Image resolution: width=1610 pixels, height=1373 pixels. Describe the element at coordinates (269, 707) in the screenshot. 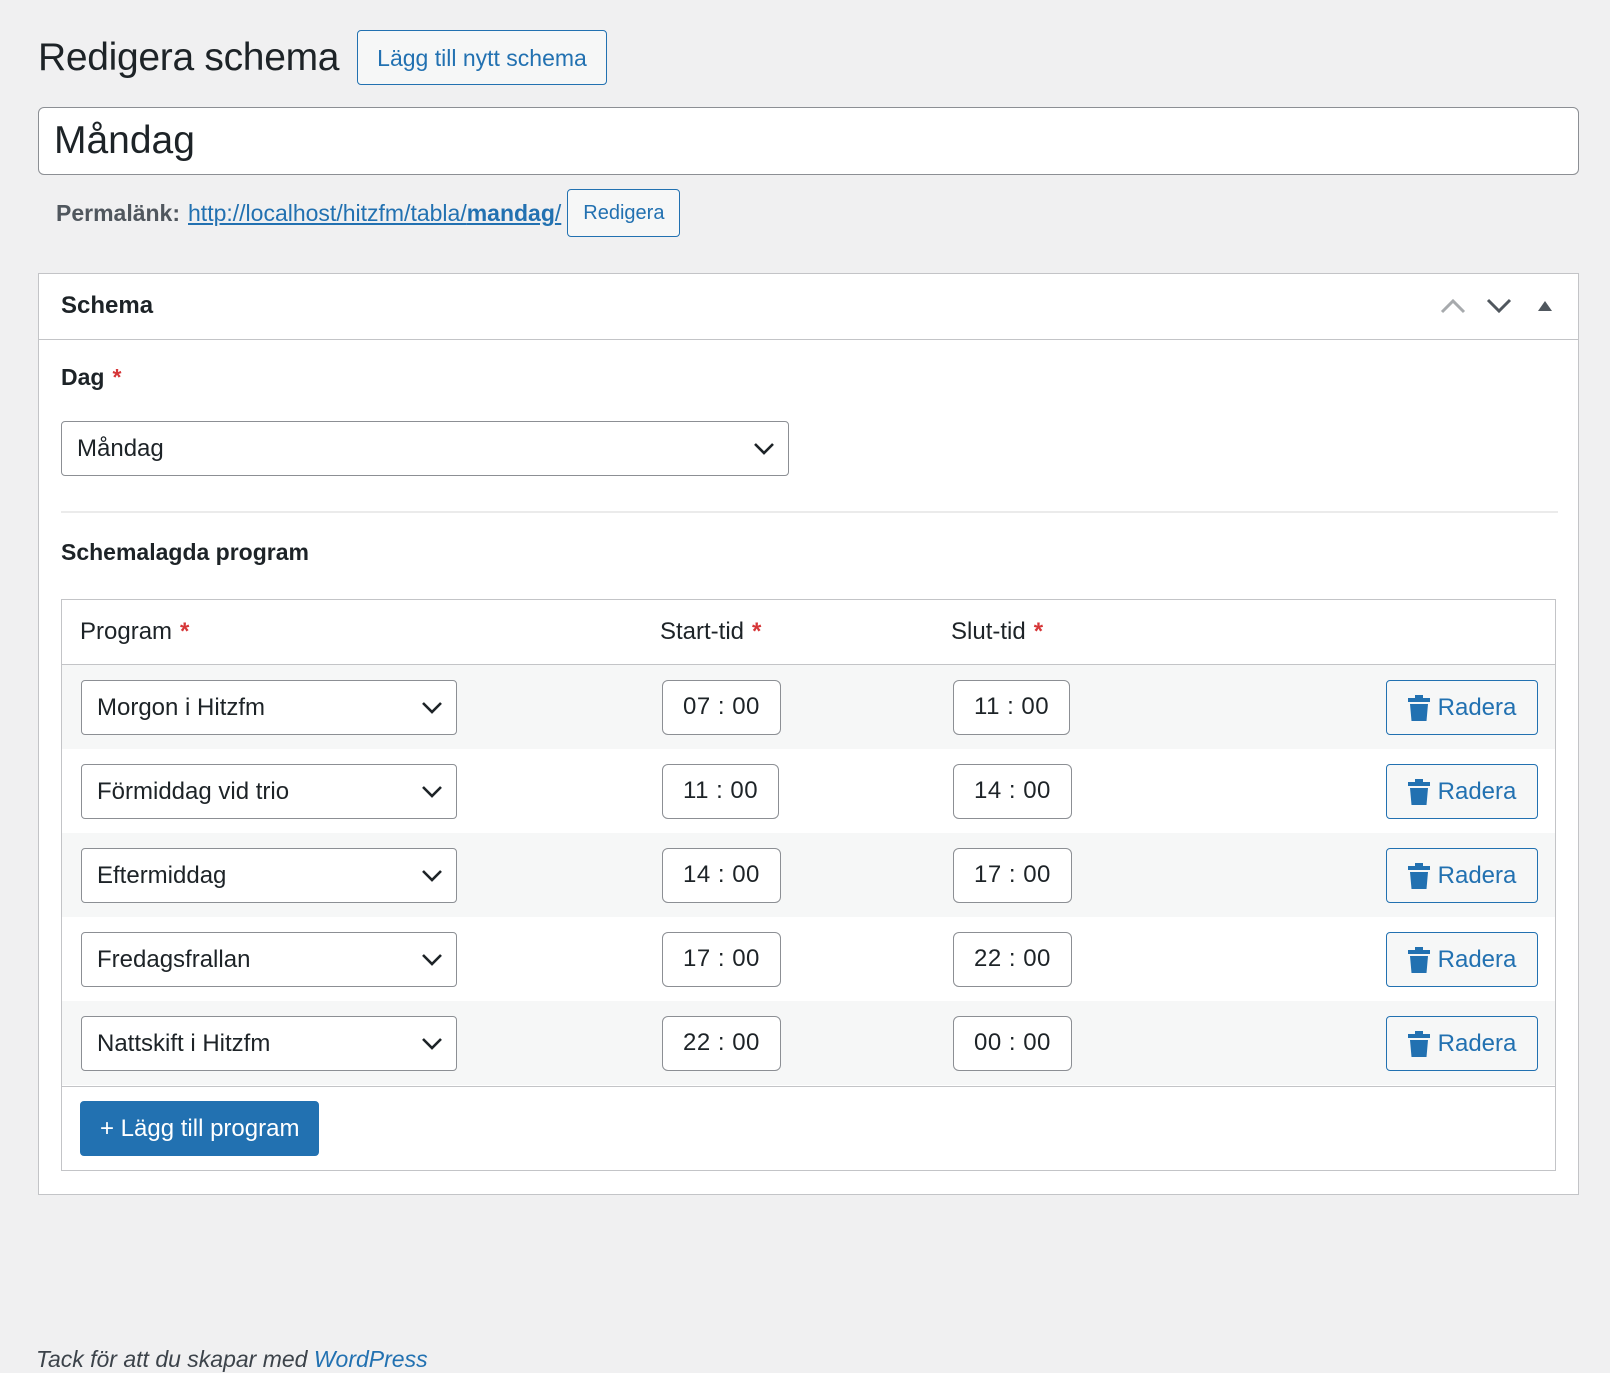

I see `program-select: Morgon i Hitzfm` at that location.